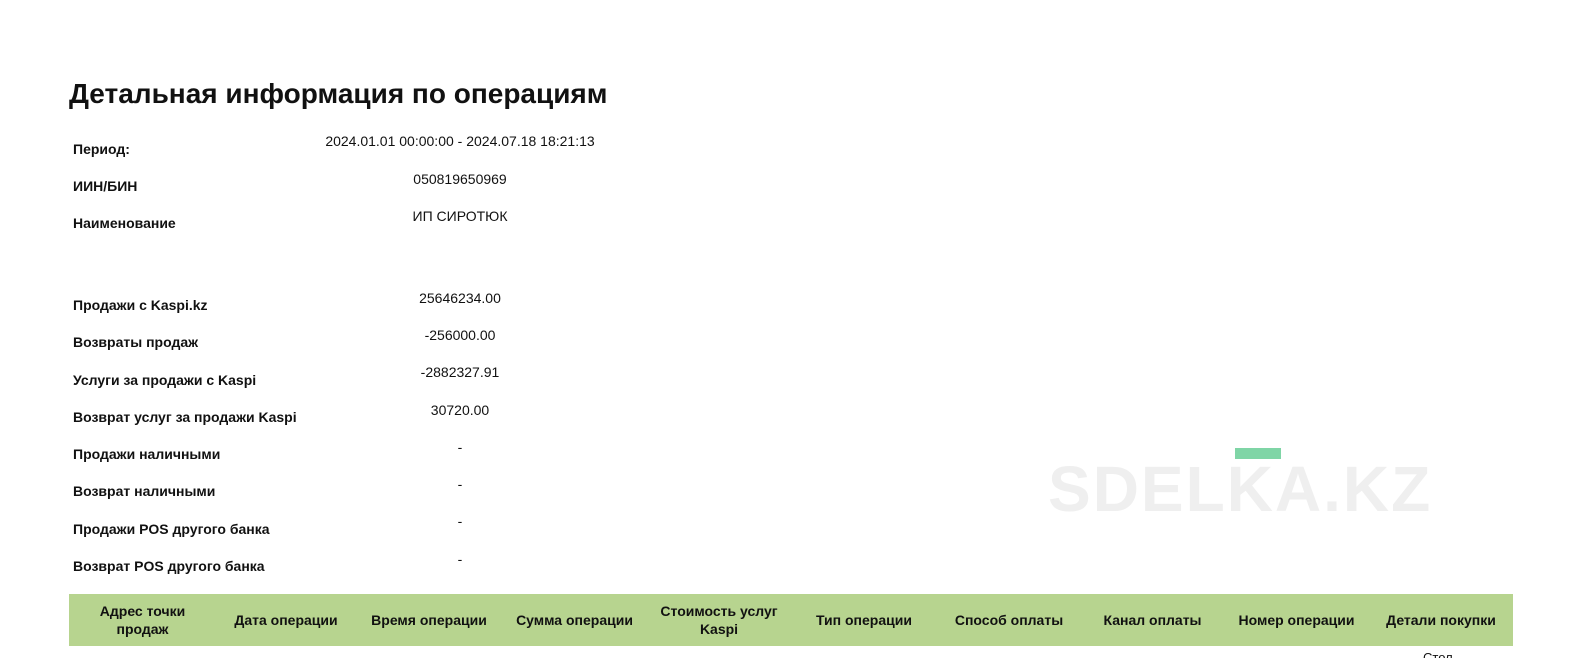 The image size is (1586, 658). I want to click on info-value-name: ИП СИРОТЮК, so click(460, 216).